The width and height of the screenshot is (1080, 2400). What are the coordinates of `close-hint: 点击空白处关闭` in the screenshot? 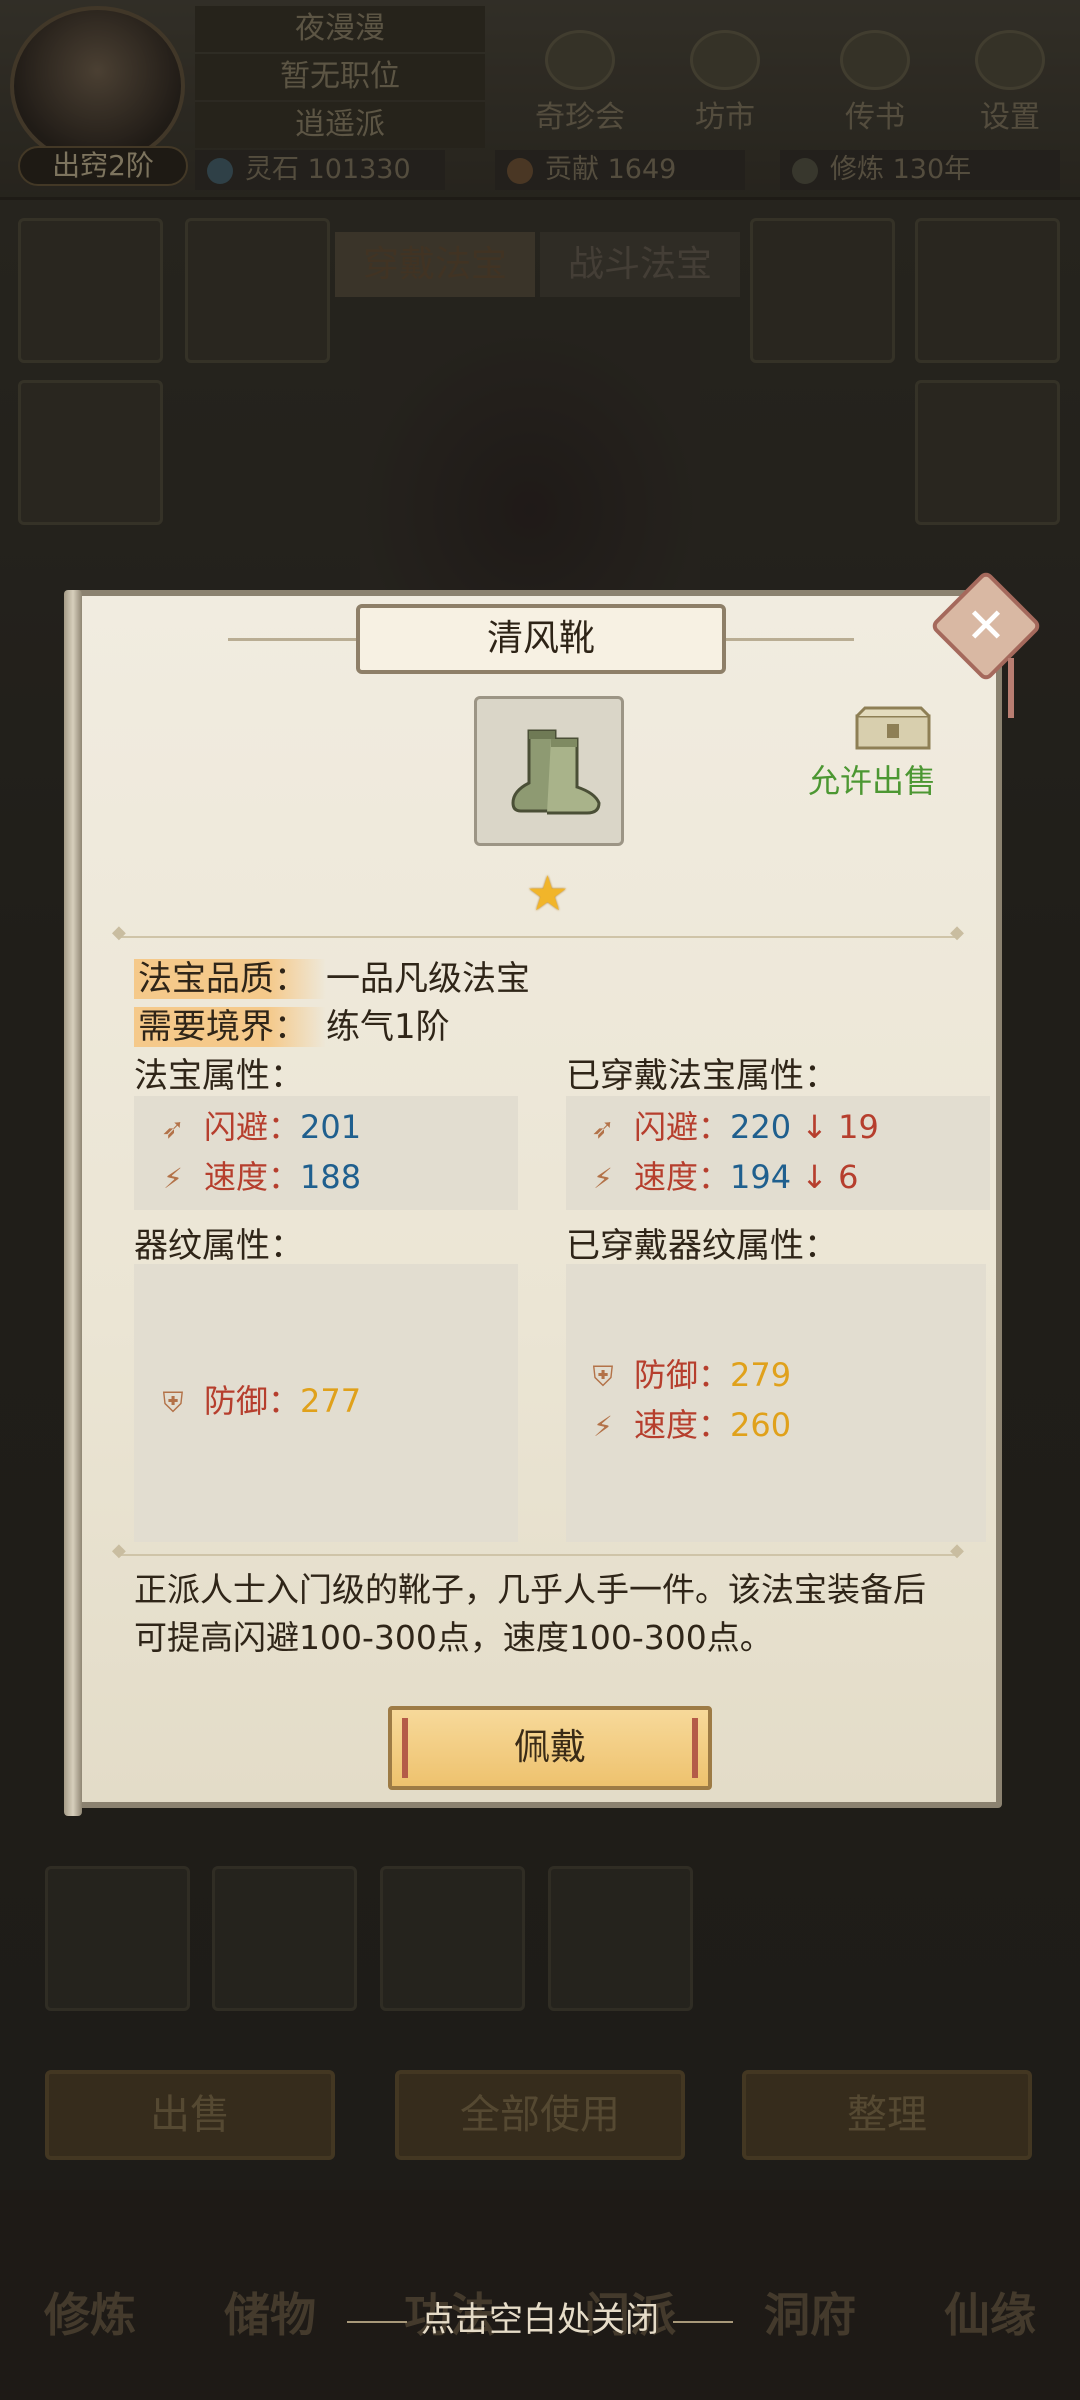 It's located at (540, 2316).